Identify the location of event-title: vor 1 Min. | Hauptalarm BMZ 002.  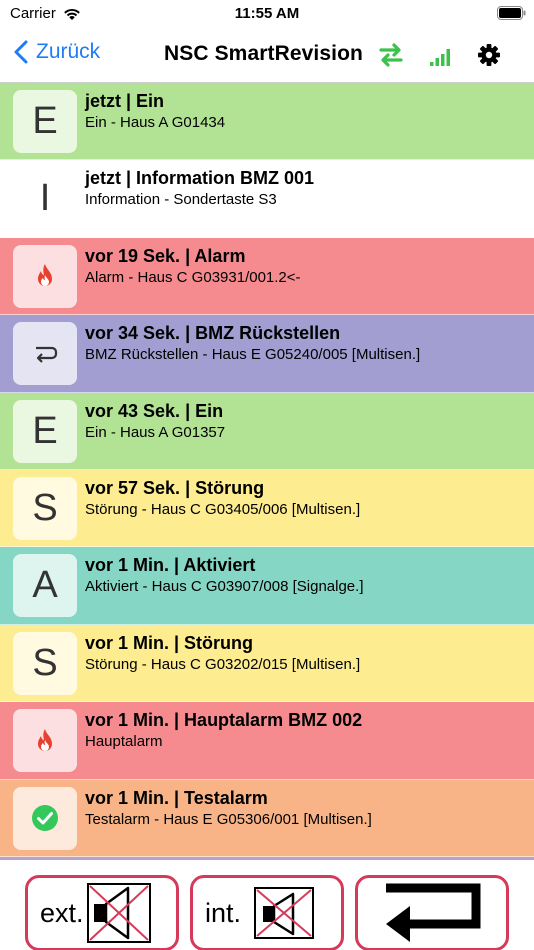
(224, 720).